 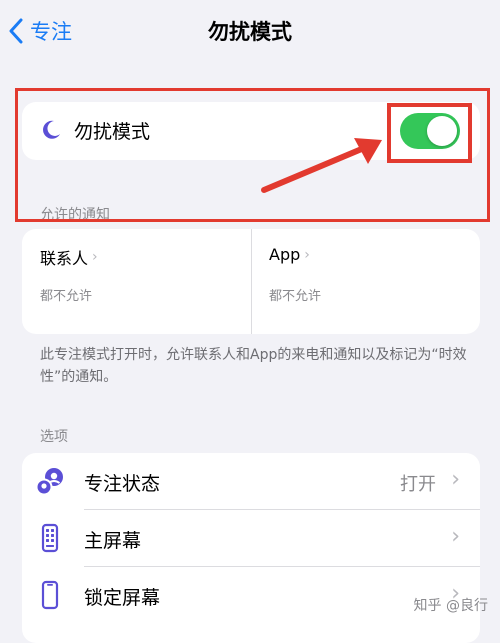 What do you see at coordinates (285, 254) in the screenshot?
I see `allowed-apps-title: App` at bounding box center [285, 254].